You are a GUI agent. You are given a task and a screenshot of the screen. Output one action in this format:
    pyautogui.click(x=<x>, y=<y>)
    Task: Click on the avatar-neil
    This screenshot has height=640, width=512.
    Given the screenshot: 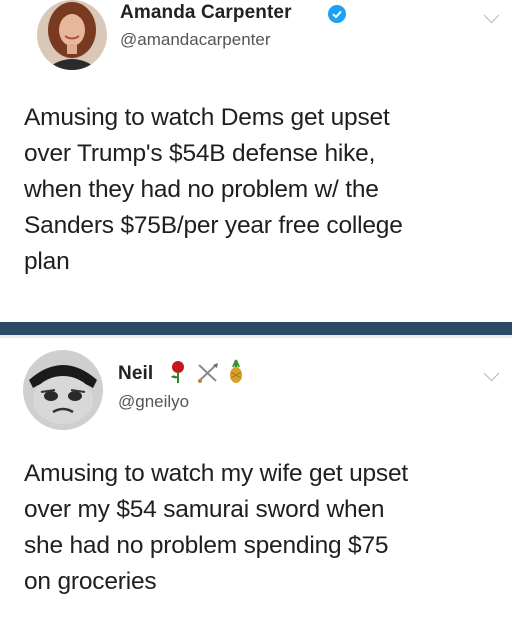 What is the action you would take?
    pyautogui.click(x=63, y=390)
    